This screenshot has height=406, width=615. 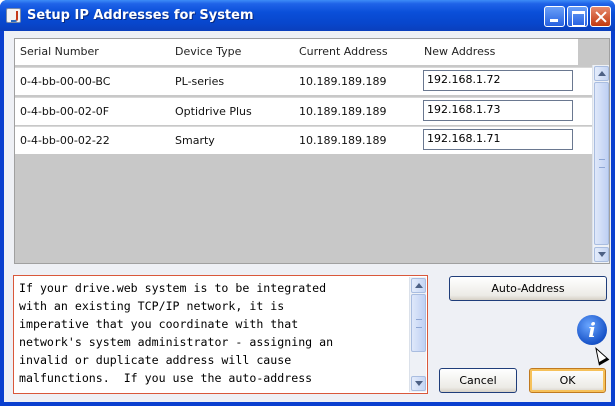 I want to click on new-address-input: 192.168.1.72, so click(x=498, y=80).